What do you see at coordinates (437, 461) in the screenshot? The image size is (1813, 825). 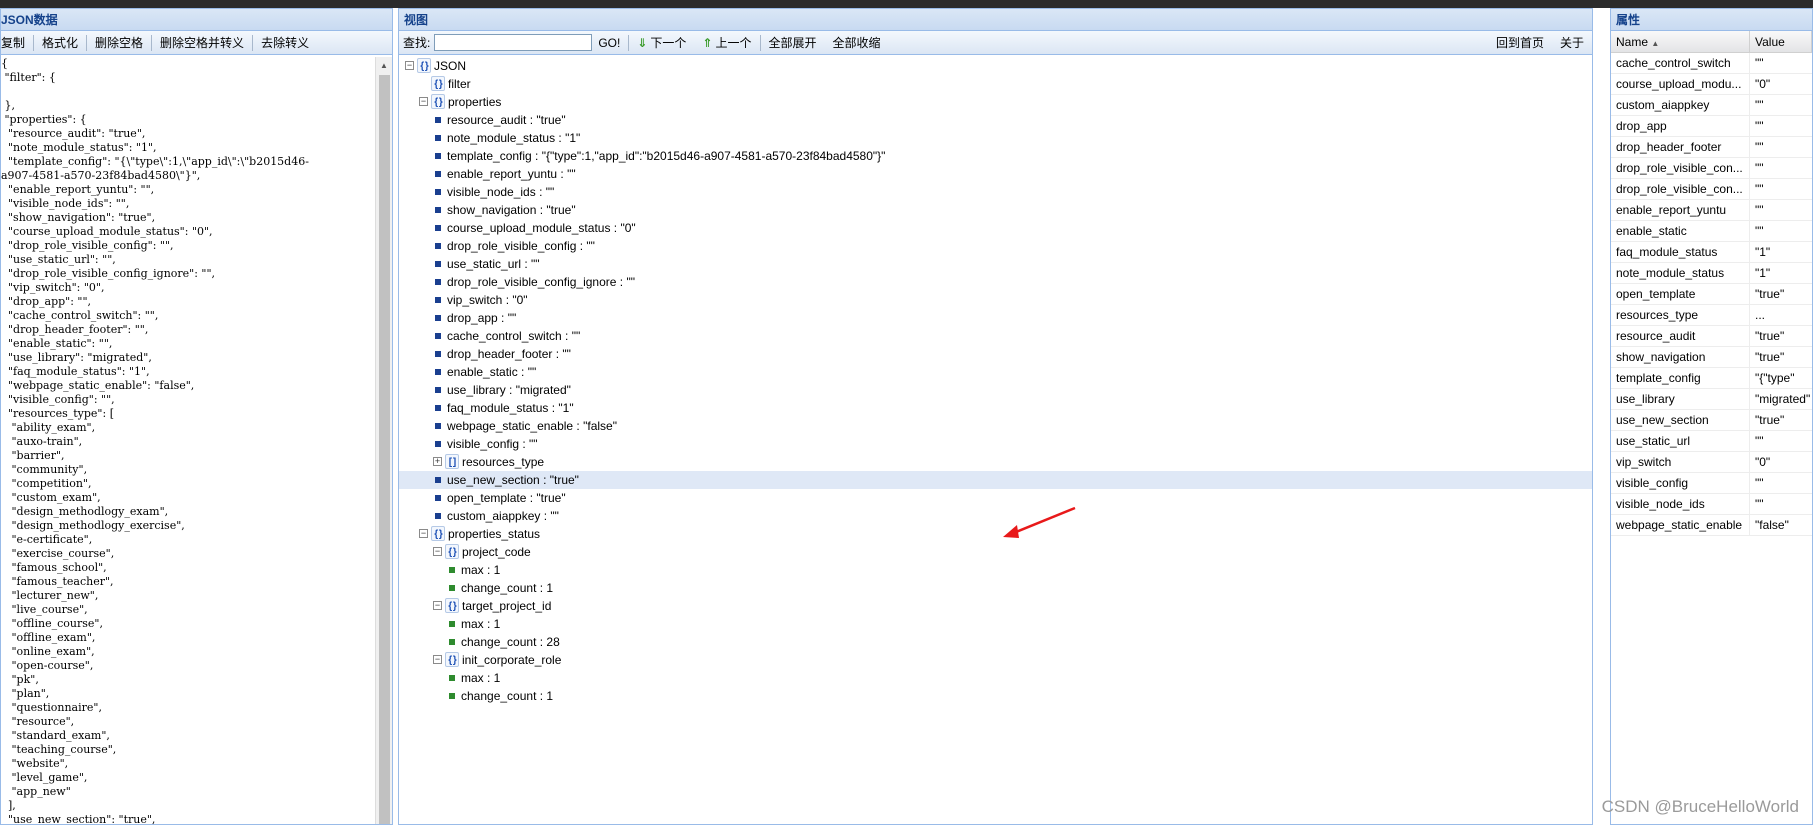 I see `expand-toggle-icon: +` at bounding box center [437, 461].